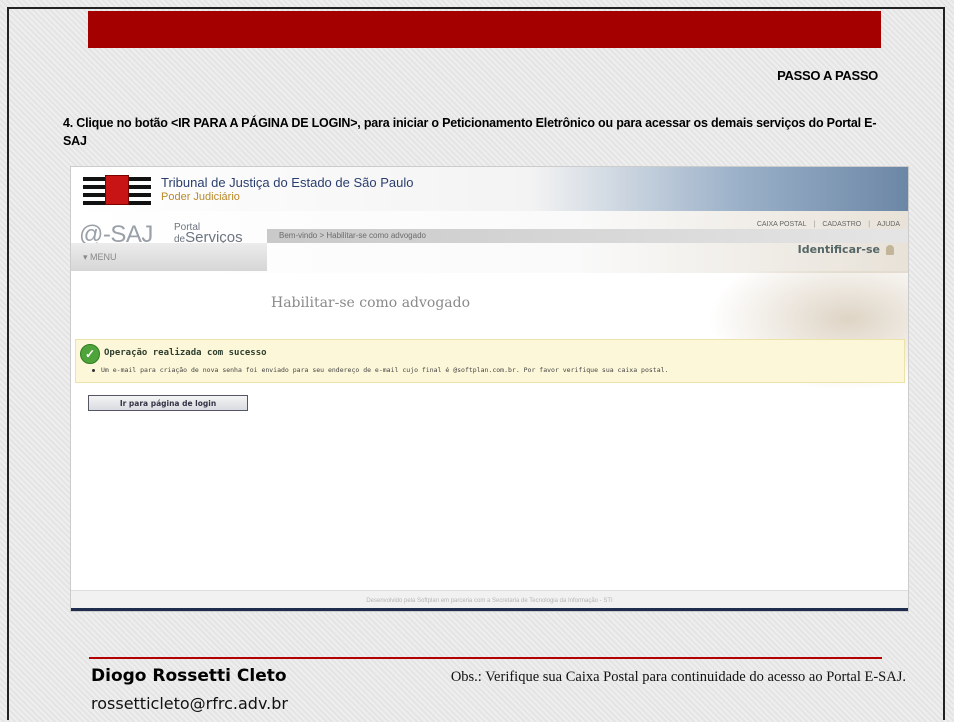 This screenshot has height=722, width=954. I want to click on step-label: PASSO A PASSO, so click(827, 75).